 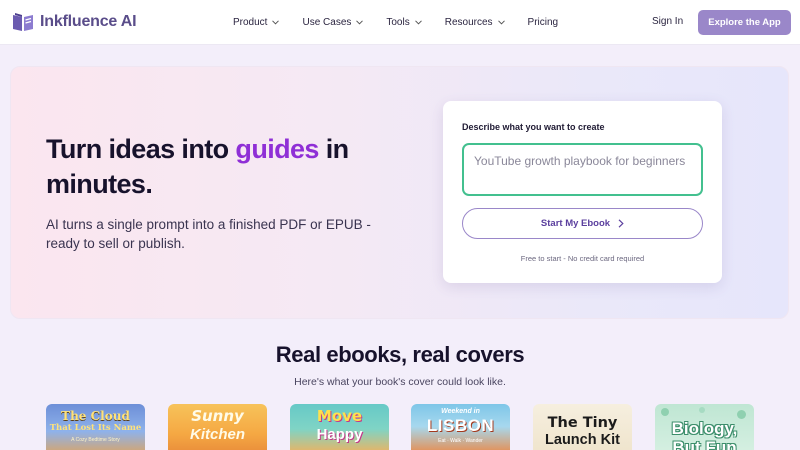 I want to click on hero-title: Turn ideas into guides in minutes., so click(x=216, y=167).